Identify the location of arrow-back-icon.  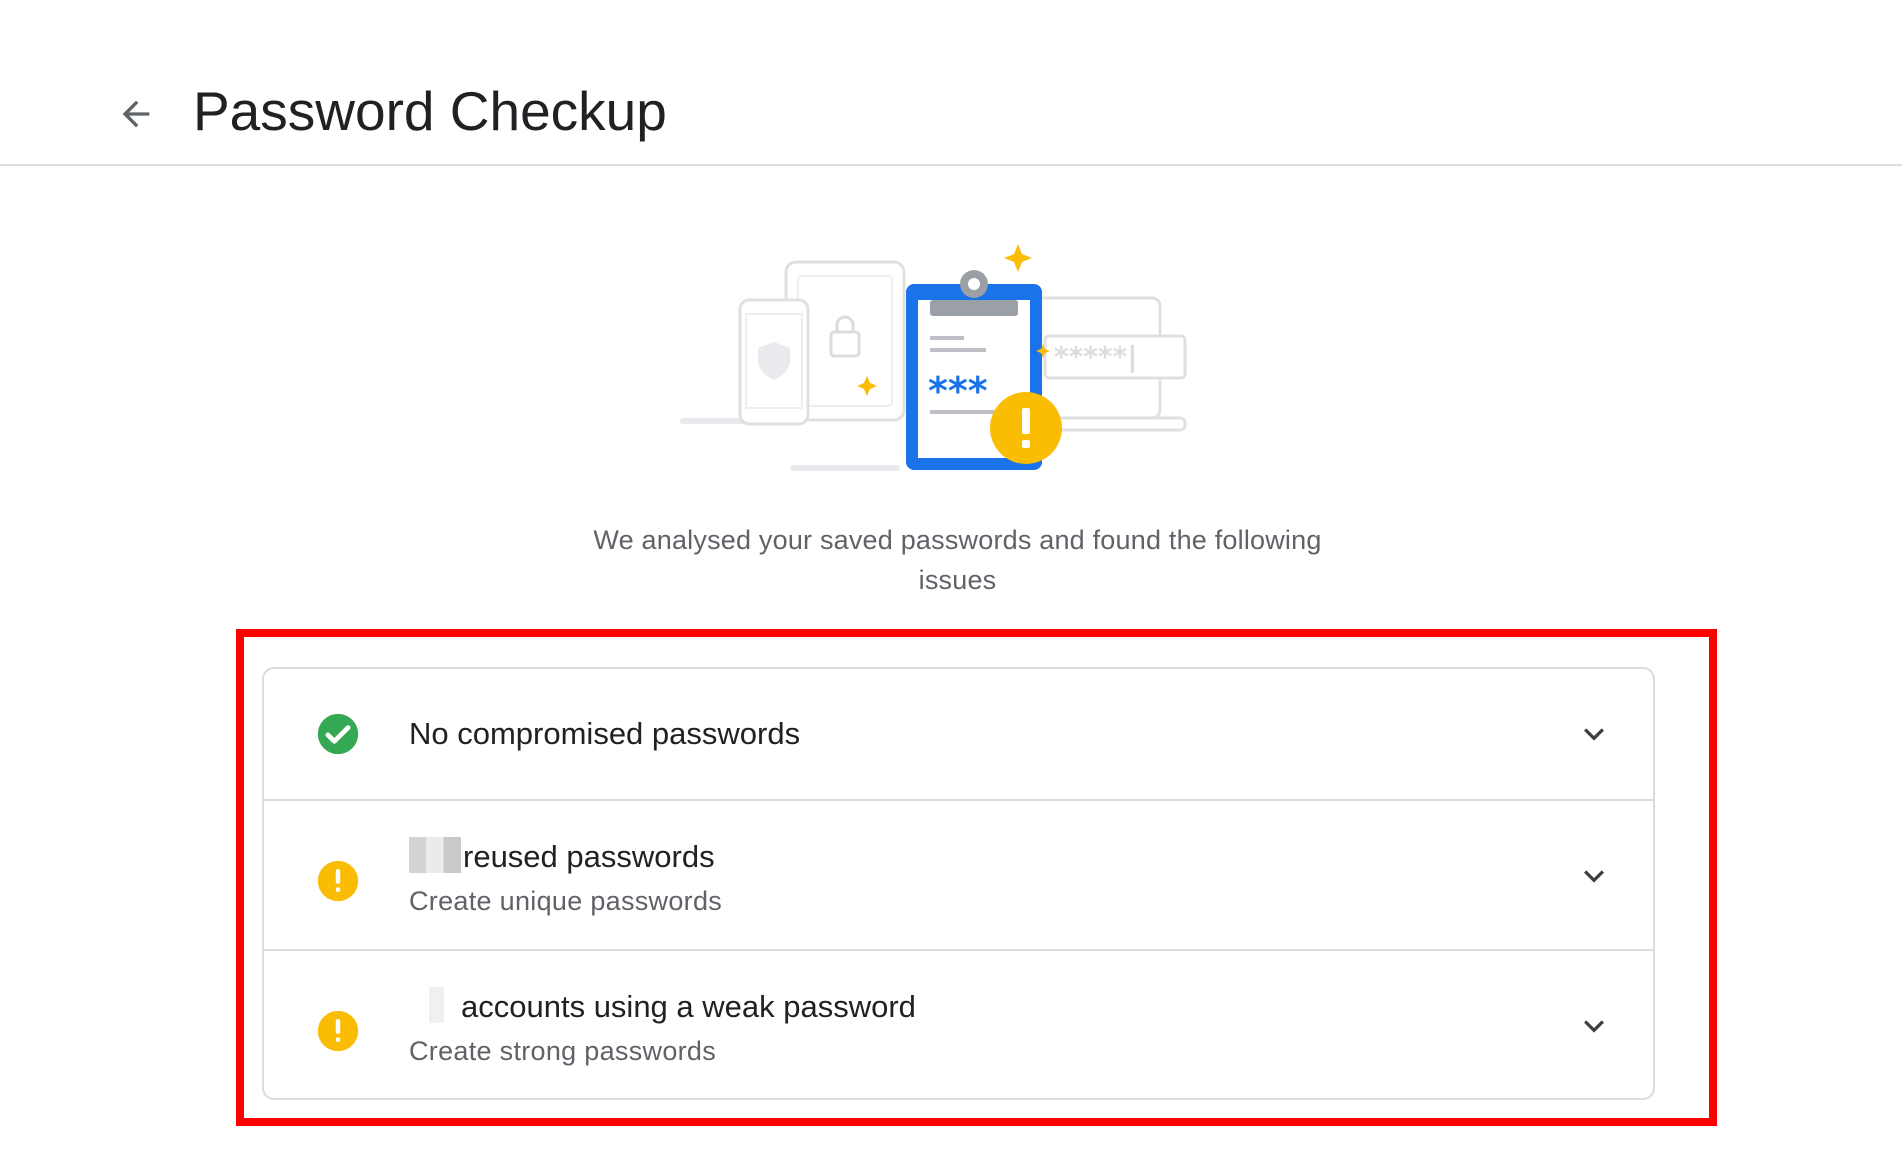
(136, 114).